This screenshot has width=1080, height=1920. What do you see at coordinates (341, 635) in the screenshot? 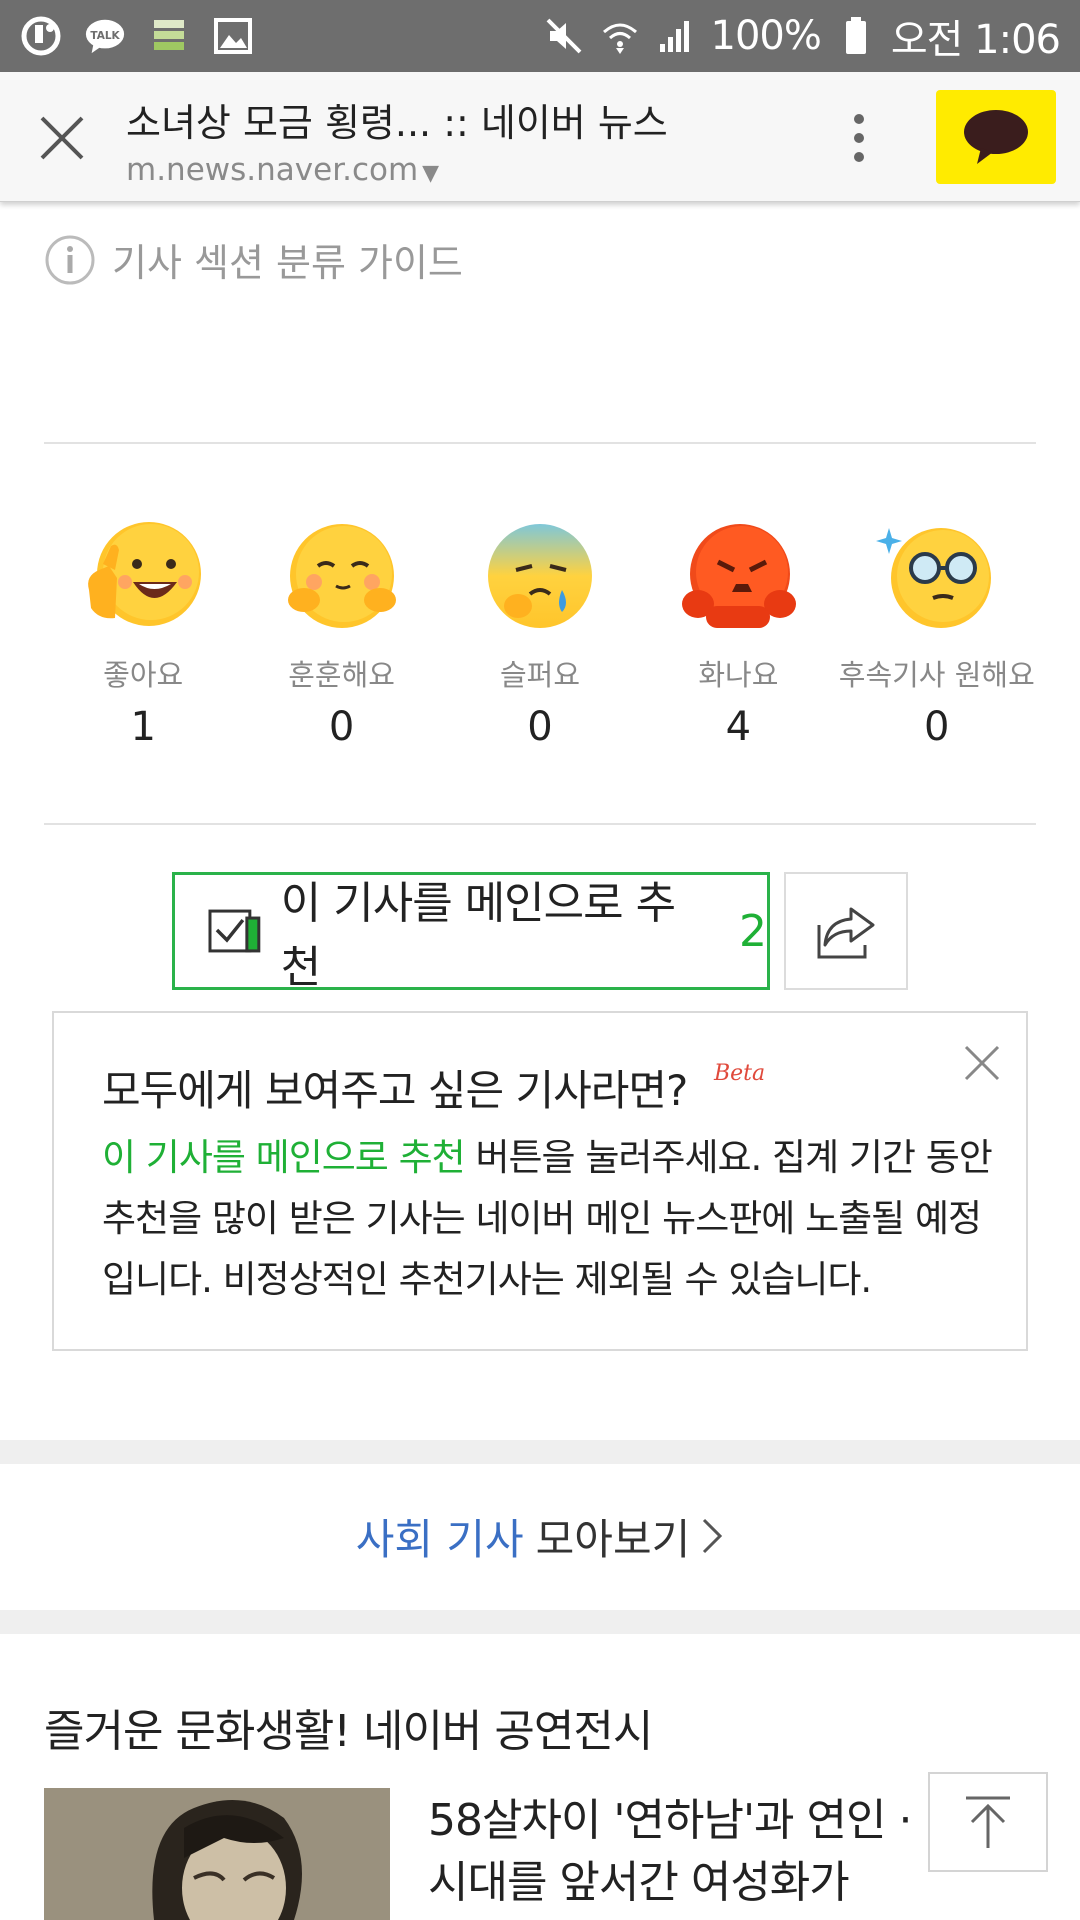
I see `reaction-warm: 훈훈해요 0` at bounding box center [341, 635].